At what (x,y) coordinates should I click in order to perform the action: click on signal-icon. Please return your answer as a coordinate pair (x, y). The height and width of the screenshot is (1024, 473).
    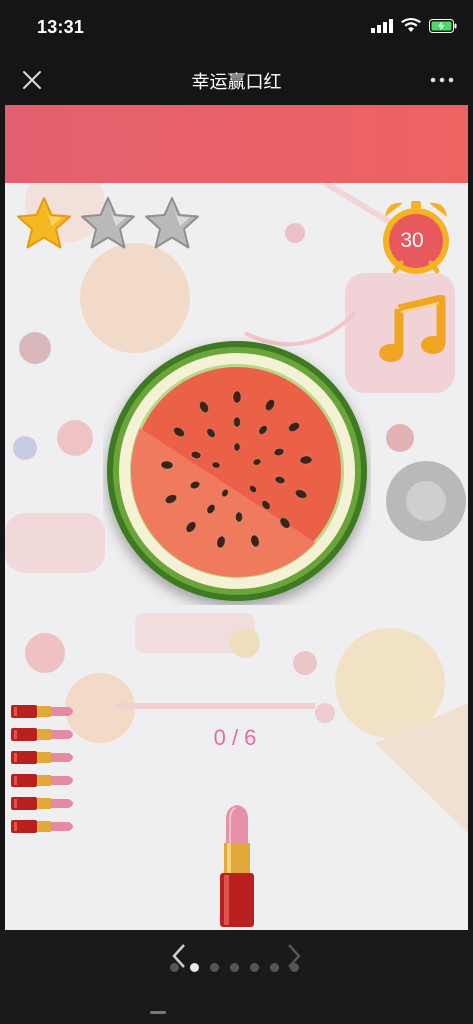
    Looking at the image, I should click on (382, 25).